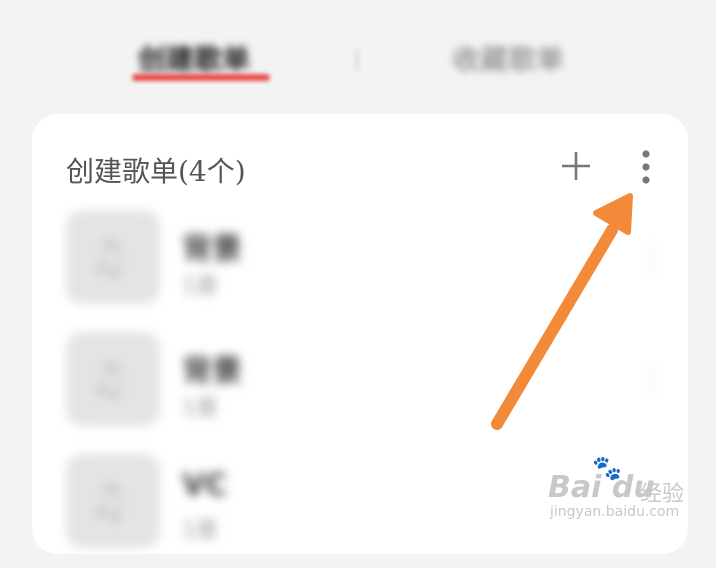 The width and height of the screenshot is (716, 568). I want to click on tab-divider, so click(357, 60).